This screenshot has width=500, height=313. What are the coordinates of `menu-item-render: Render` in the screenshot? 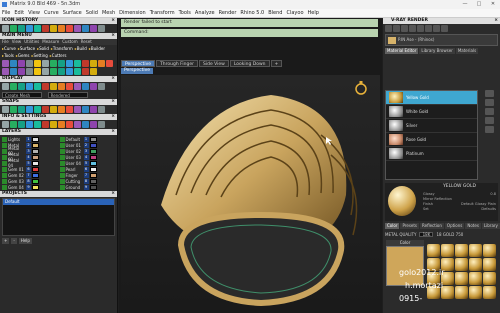 It's located at (228, 13).